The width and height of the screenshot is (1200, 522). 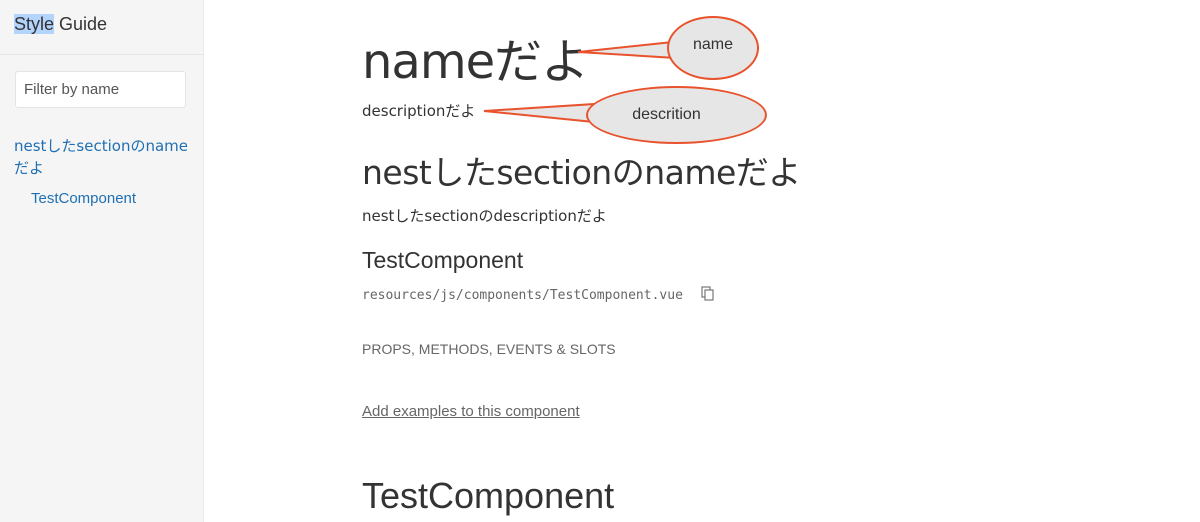 What do you see at coordinates (488, 495) in the screenshot?
I see `next-component-title: TestComponent` at bounding box center [488, 495].